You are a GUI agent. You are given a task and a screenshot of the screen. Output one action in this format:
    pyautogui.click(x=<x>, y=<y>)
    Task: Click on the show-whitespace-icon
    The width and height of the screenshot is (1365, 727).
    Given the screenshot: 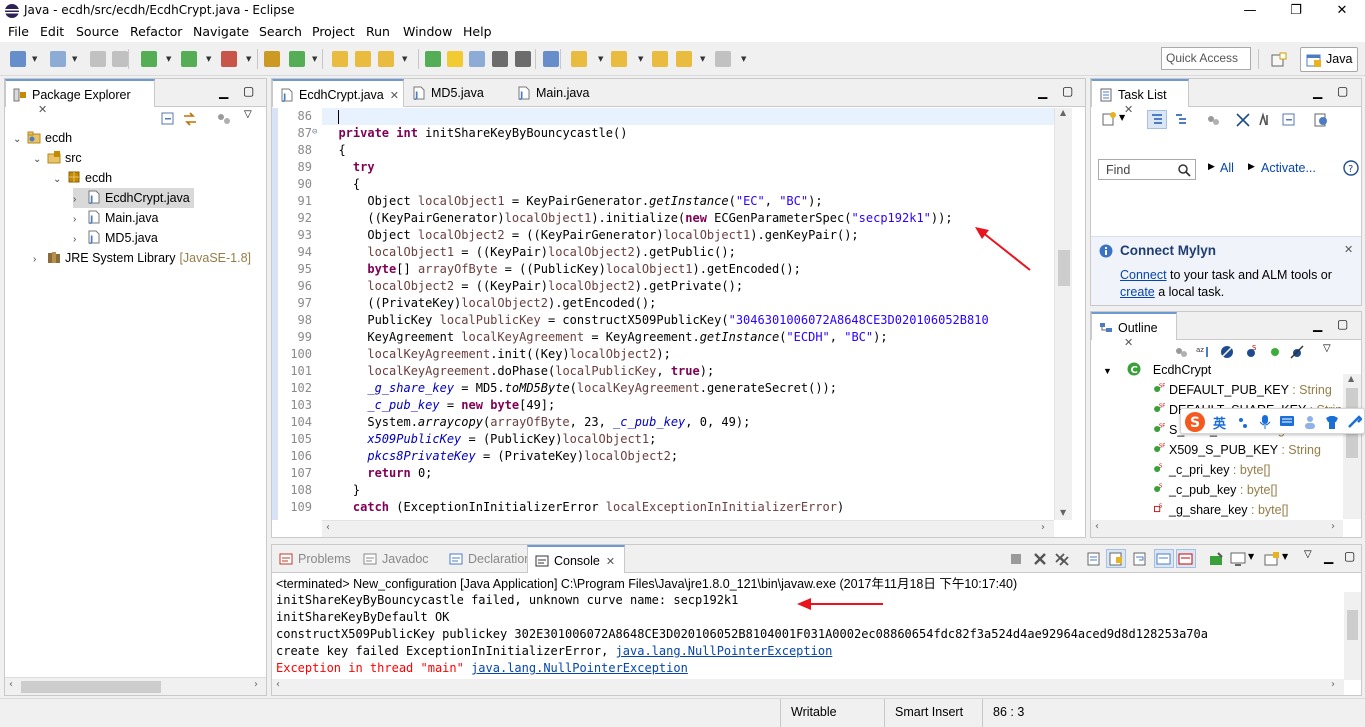 What is the action you would take?
    pyautogui.click(x=500, y=59)
    